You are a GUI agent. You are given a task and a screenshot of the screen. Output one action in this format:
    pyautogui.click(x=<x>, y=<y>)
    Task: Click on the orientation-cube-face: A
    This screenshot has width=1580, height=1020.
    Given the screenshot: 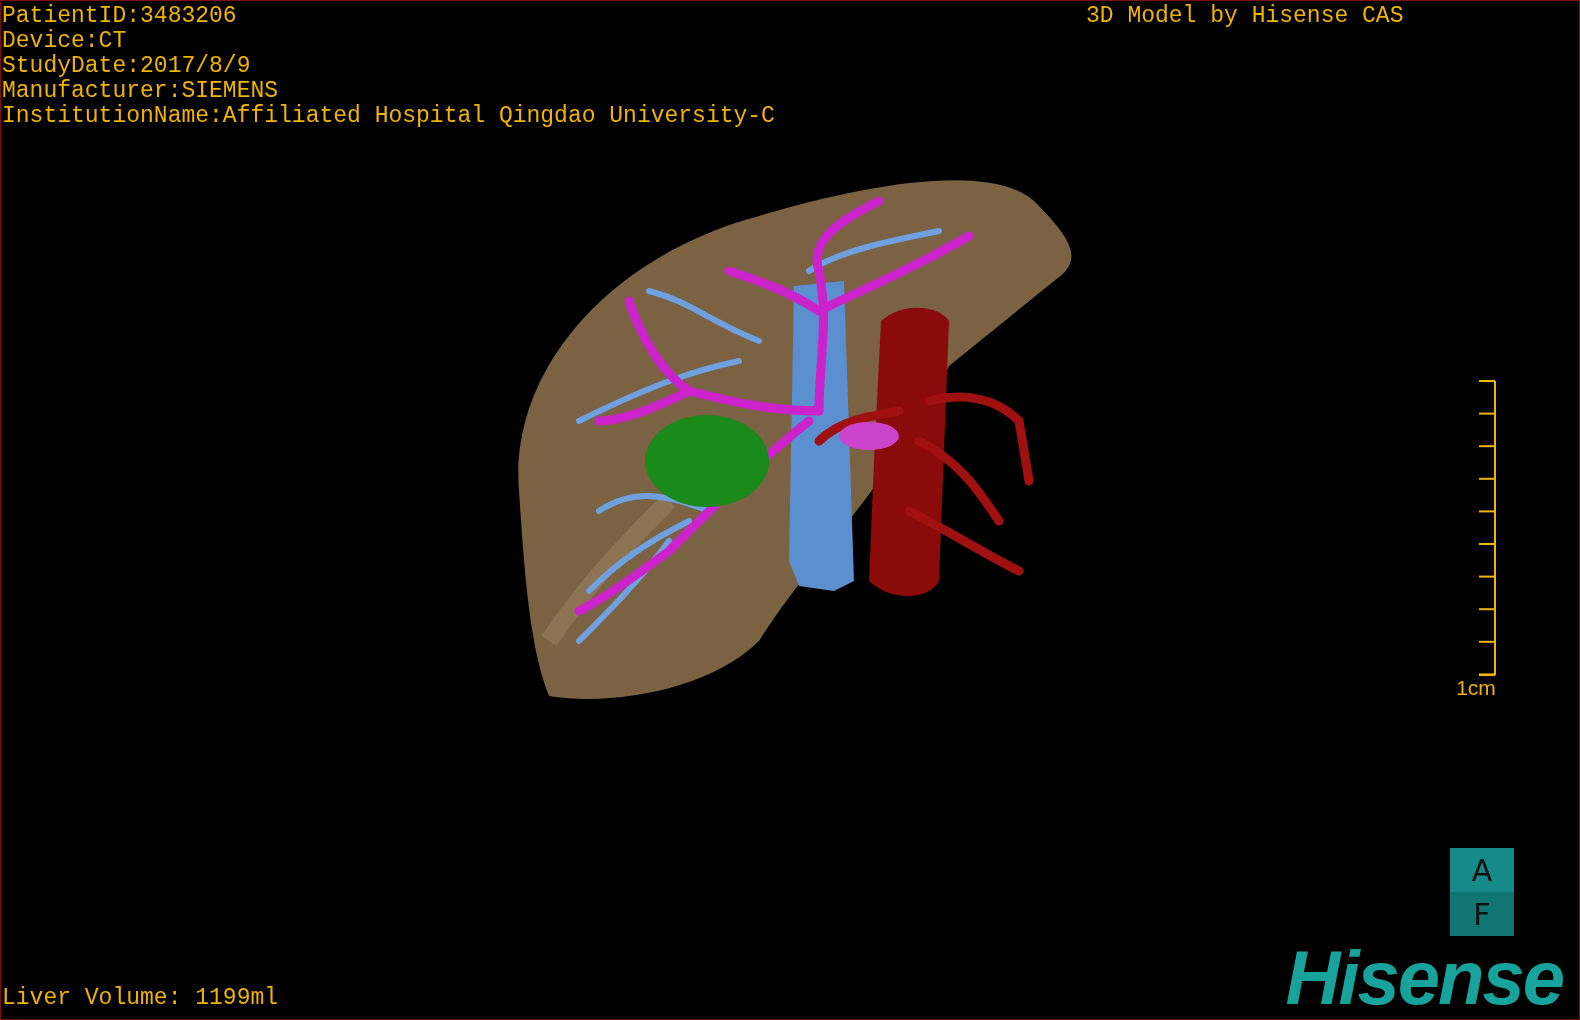 What is the action you would take?
    pyautogui.click(x=1482, y=870)
    